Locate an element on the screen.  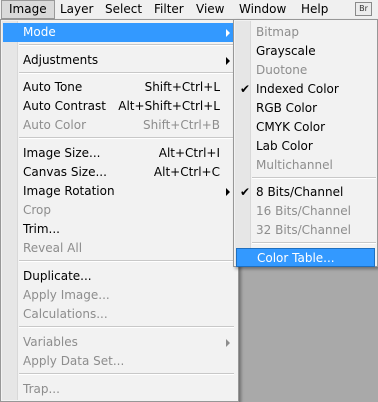
menu-item-label: 16 Bits/Channel is located at coordinates (303, 211).